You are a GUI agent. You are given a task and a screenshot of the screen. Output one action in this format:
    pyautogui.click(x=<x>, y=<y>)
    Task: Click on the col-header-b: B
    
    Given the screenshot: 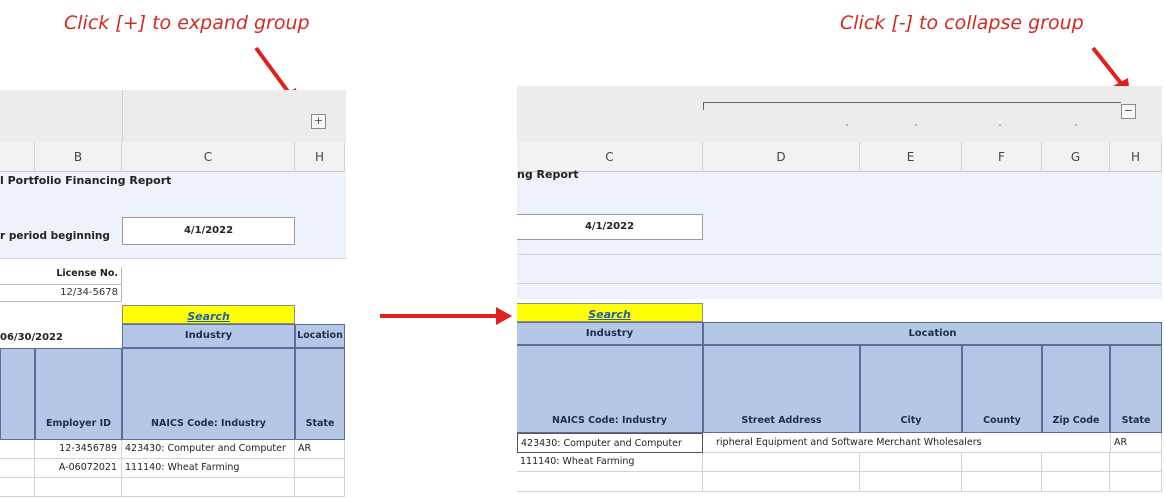 What is the action you would take?
    pyautogui.click(x=78, y=157)
    